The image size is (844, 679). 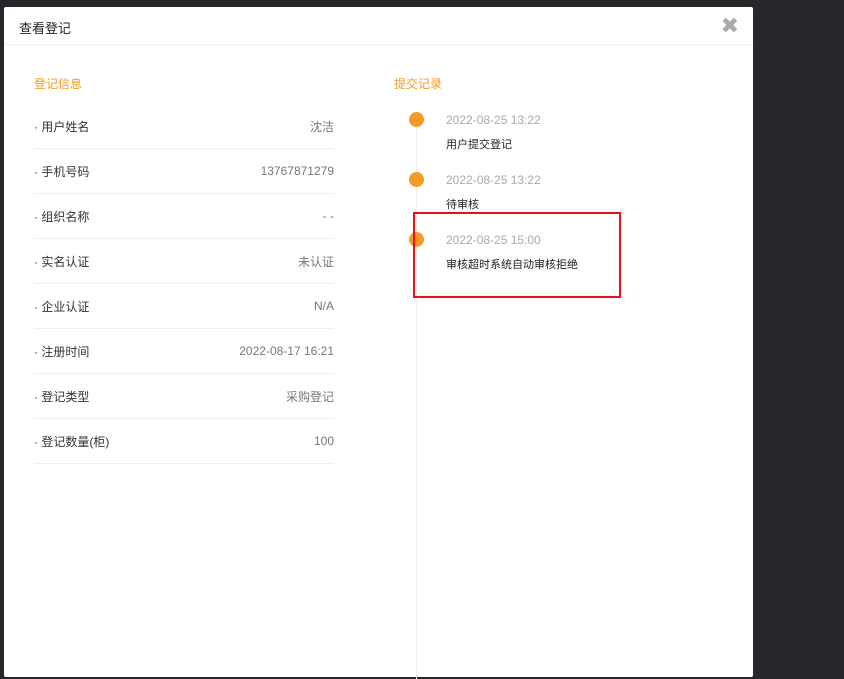 I want to click on info-row: · 用户姓名 沈洁, so click(x=184, y=126).